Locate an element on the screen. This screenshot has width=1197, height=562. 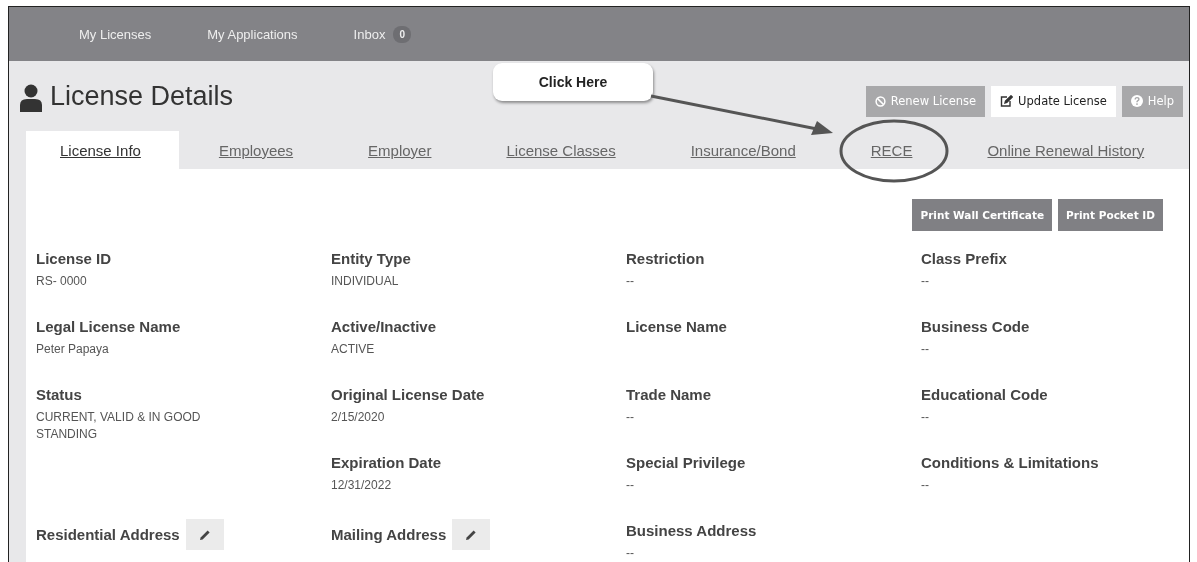
field-label: Original License Date is located at coordinates (408, 394).